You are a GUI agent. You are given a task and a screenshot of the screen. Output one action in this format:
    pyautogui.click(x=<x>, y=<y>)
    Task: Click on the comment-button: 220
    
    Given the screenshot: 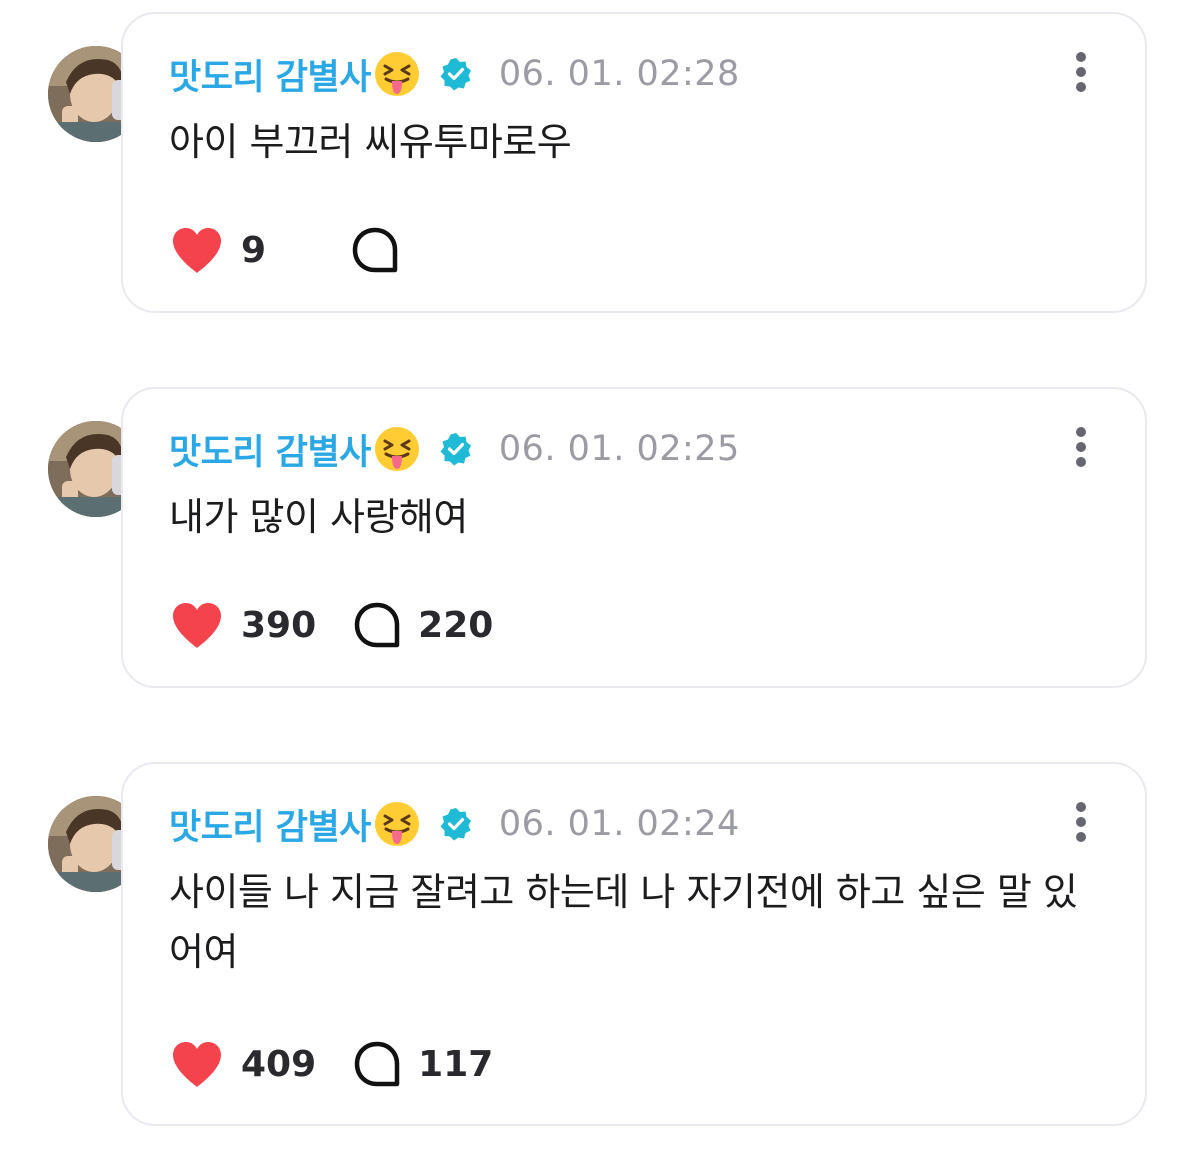 What is the action you would take?
    pyautogui.click(x=422, y=625)
    